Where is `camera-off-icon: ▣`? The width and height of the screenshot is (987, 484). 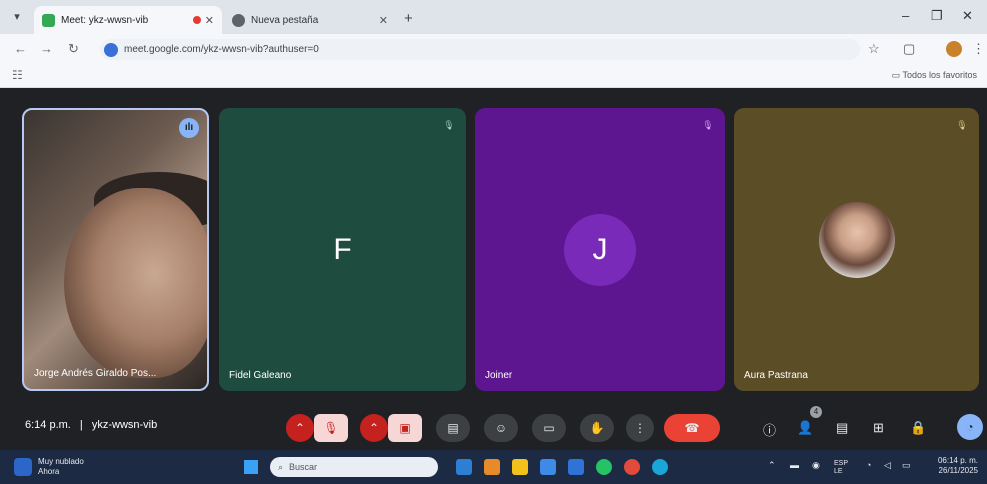
camera-off-icon: ▣ is located at coordinates (405, 428).